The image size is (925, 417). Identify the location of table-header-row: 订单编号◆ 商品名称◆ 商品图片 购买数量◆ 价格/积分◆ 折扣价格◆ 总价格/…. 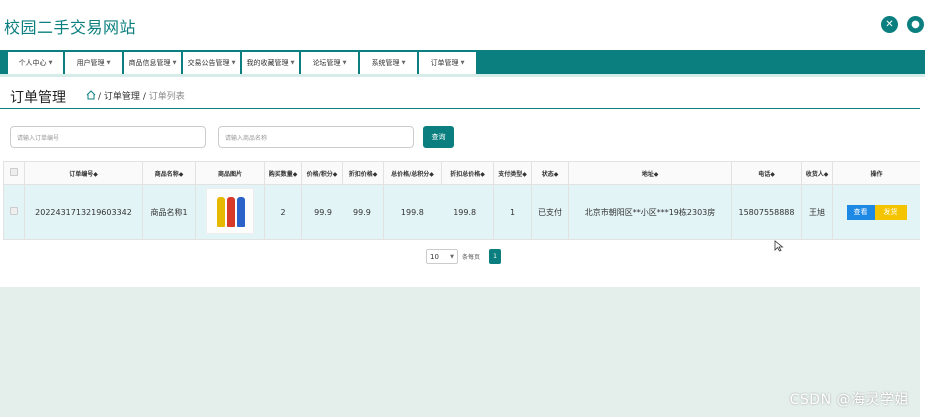
(462, 173).